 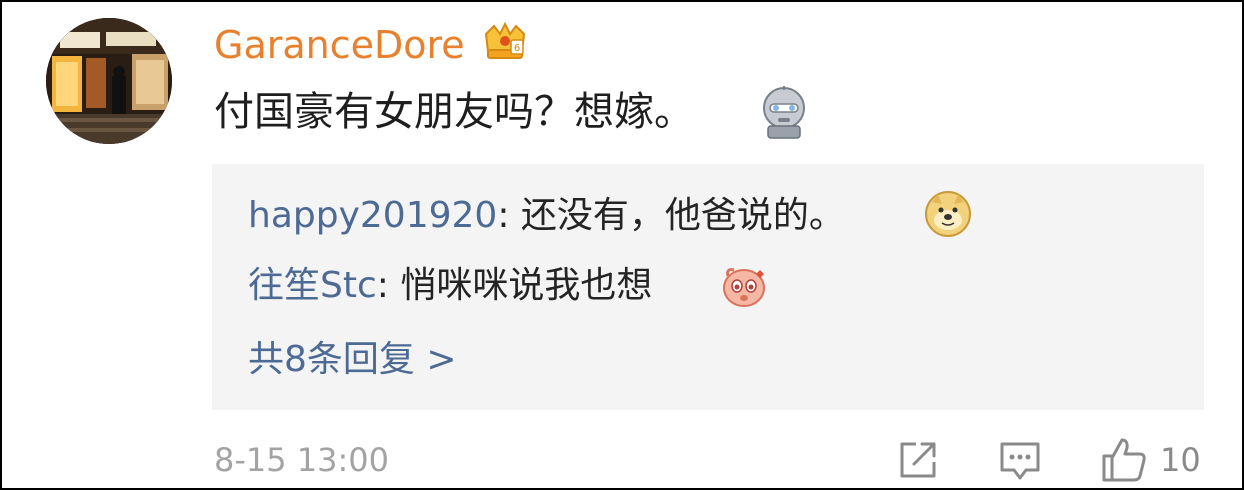 I want to click on reply-item: happy201920: 还没有，他爸说的。, so click(x=546, y=216).